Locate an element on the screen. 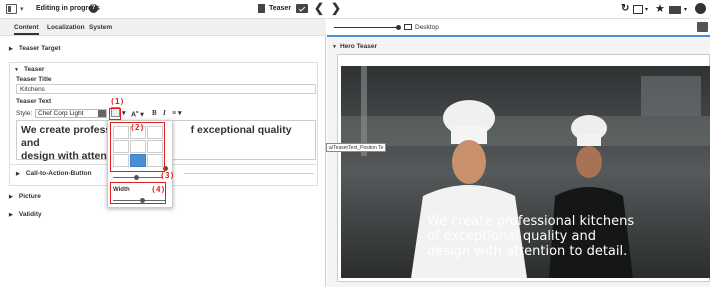 The image size is (710, 287). reload-icon: ↻ is located at coordinates (626, 8).